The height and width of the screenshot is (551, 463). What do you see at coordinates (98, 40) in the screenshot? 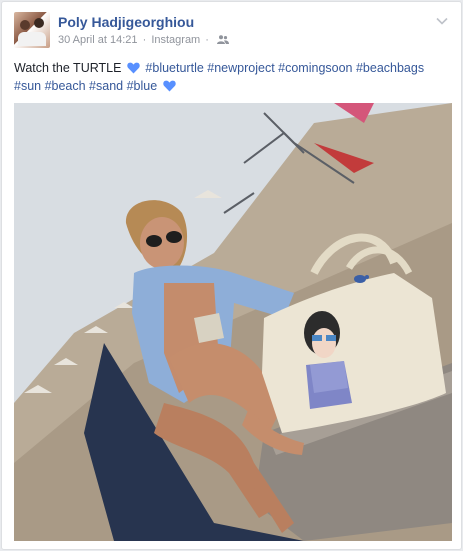
I see `post-timestamp: 30 April at 14:21` at bounding box center [98, 40].